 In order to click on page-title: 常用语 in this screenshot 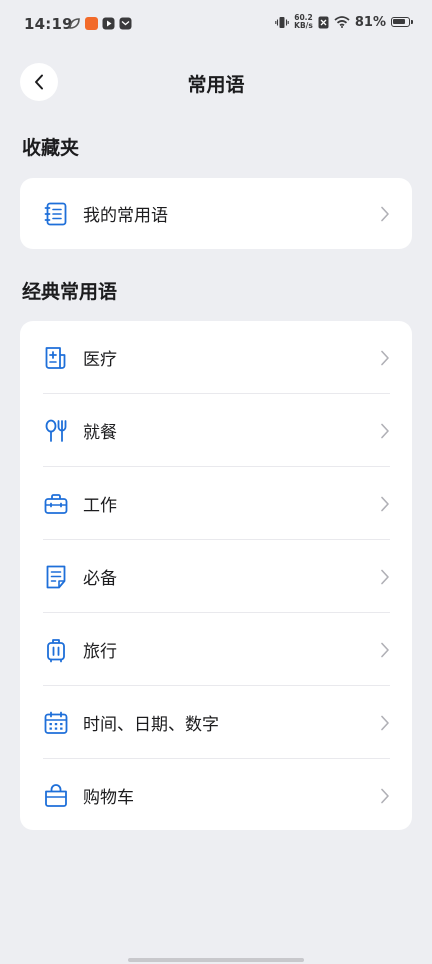, I will do `click(216, 85)`.